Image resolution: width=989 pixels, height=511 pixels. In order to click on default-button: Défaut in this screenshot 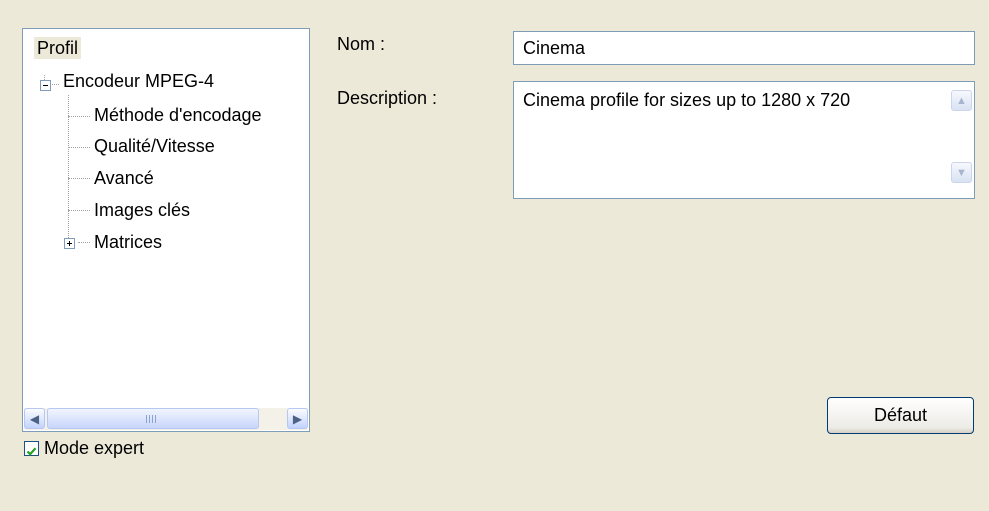, I will do `click(900, 415)`.